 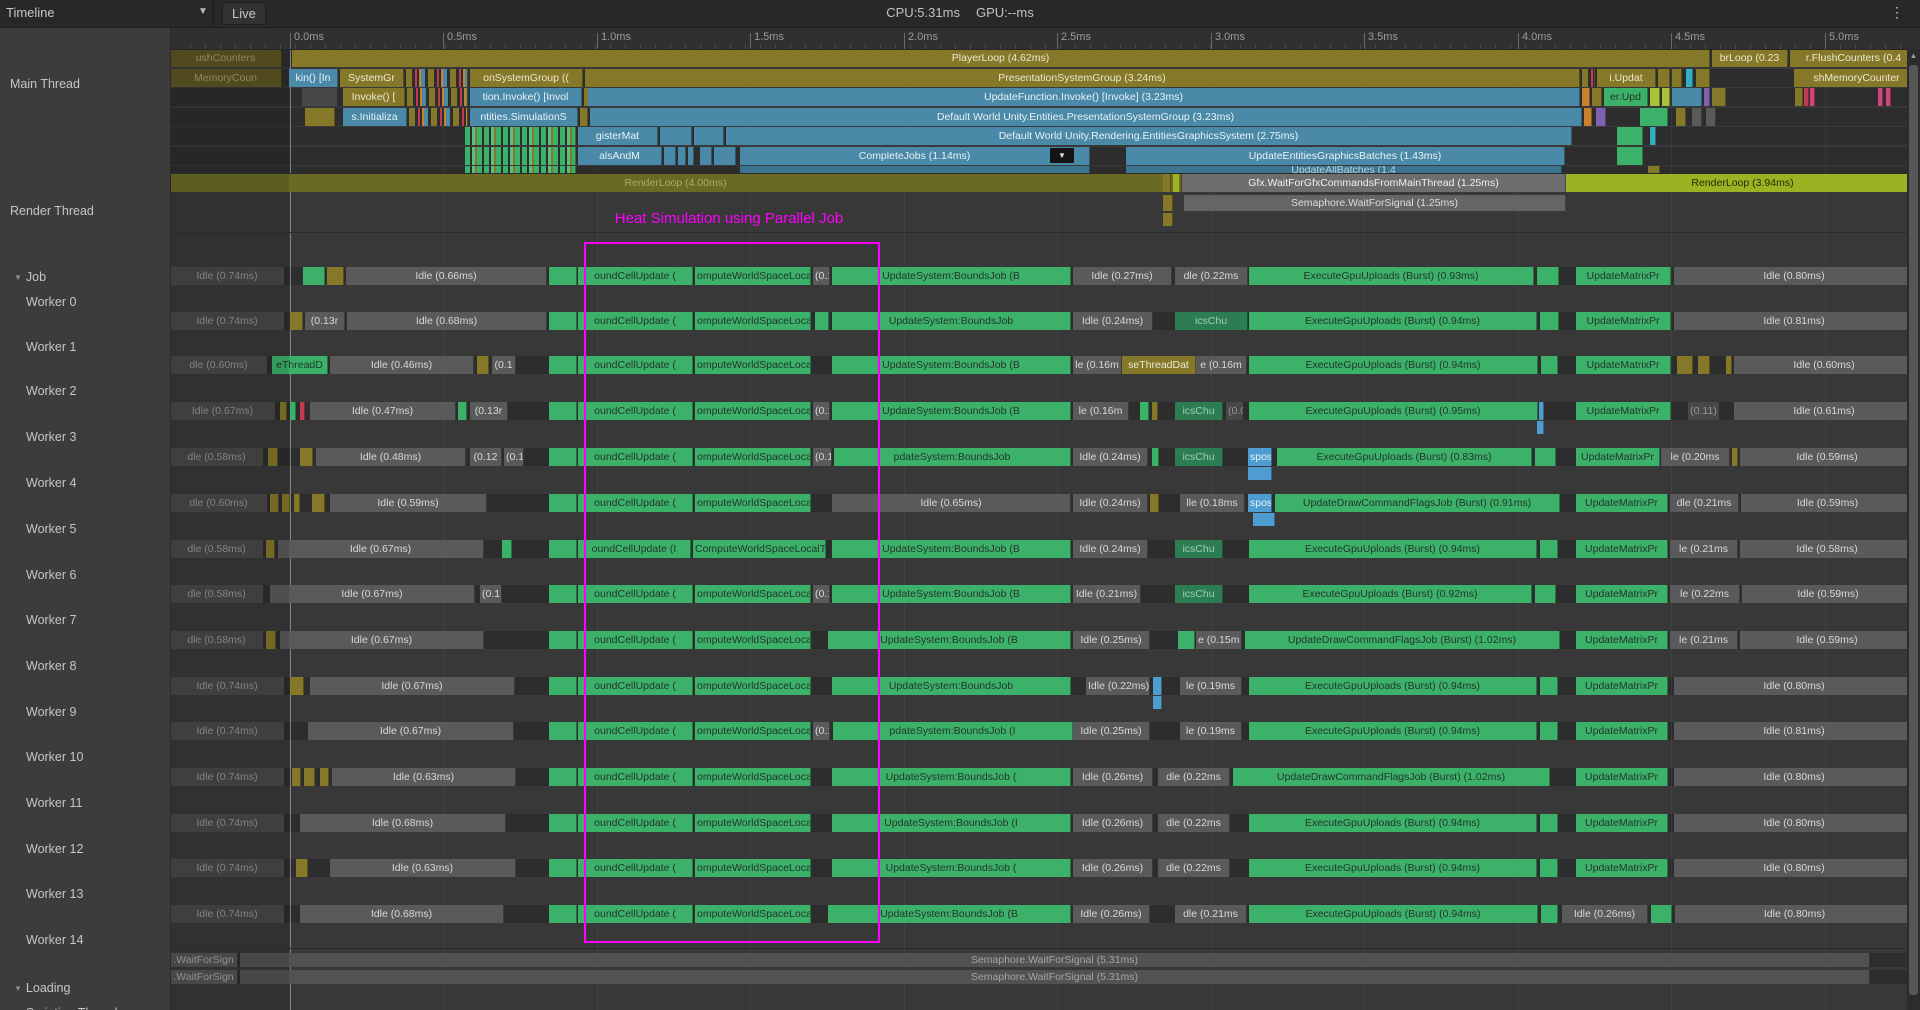 What do you see at coordinates (1212, 503) in the screenshot?
I see `timeline-bar: lle (0.18ms` at bounding box center [1212, 503].